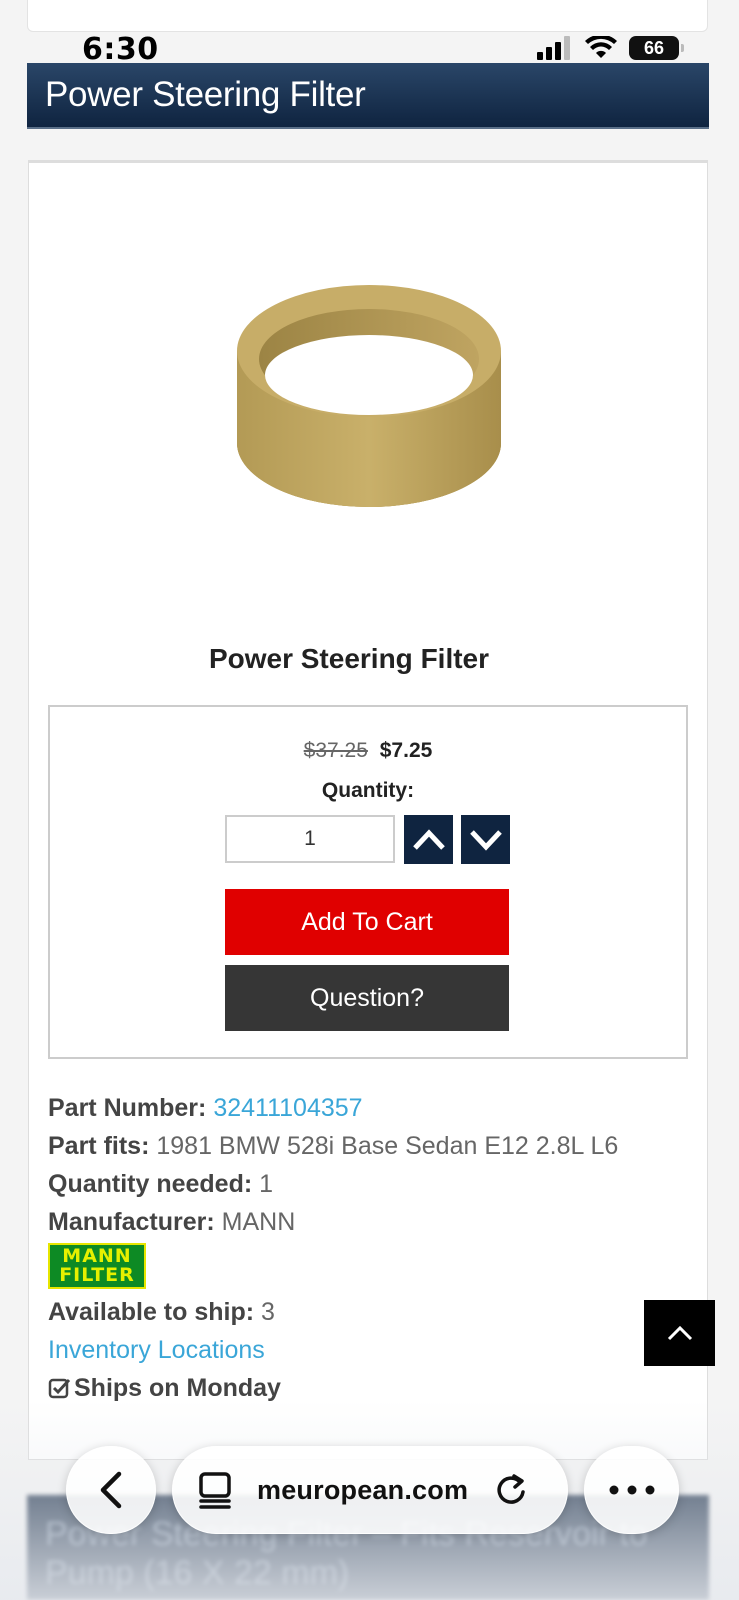 The width and height of the screenshot is (739, 1600). Describe the element at coordinates (333, 1222) in the screenshot. I see `manufacturer-row: Manufacturer: MANN` at that location.